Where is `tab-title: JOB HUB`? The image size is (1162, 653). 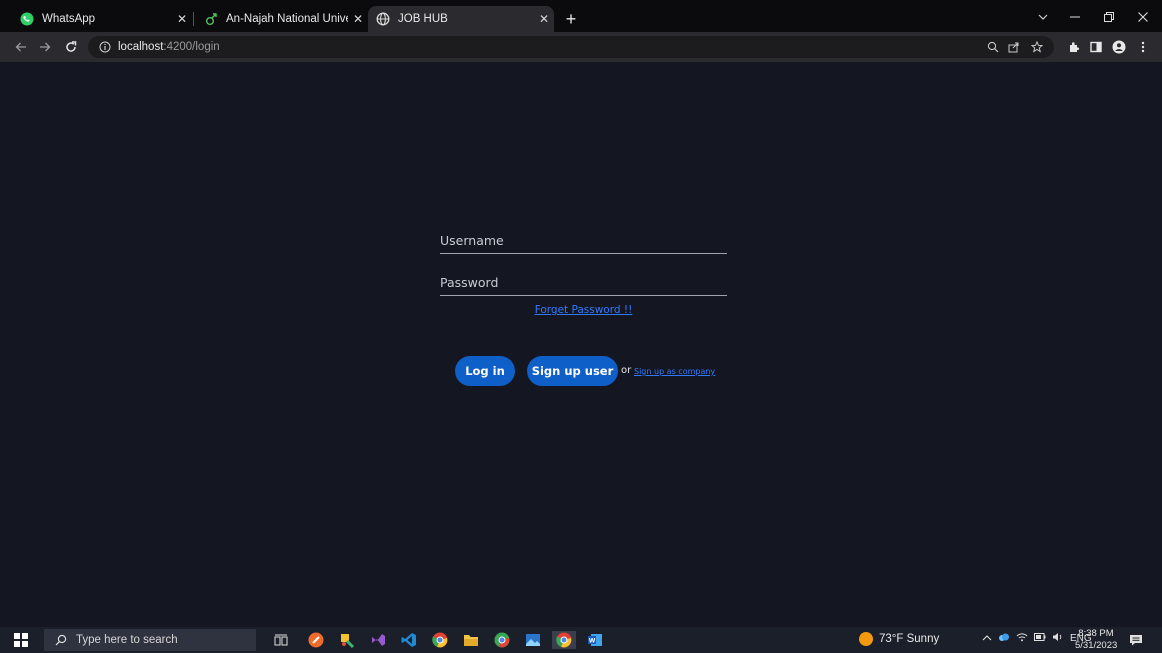 tab-title: JOB HUB is located at coordinates (423, 19).